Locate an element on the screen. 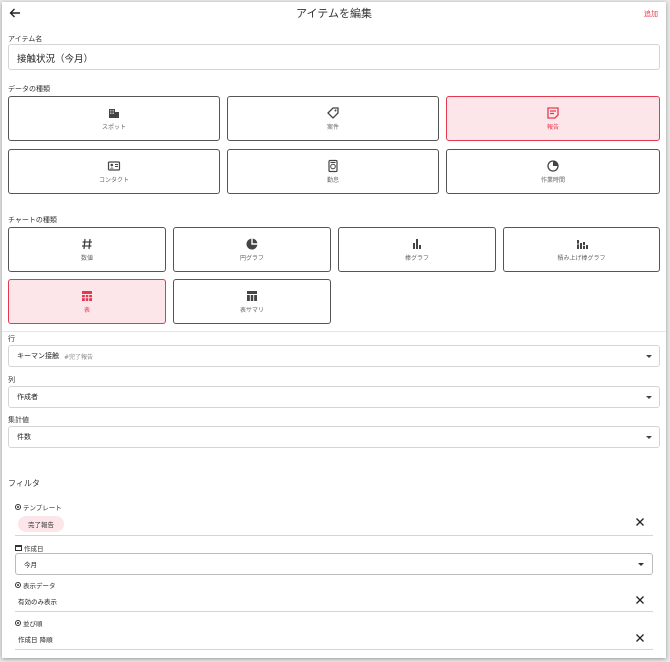  chart-type-pie: 円グラフ is located at coordinates (252, 249).